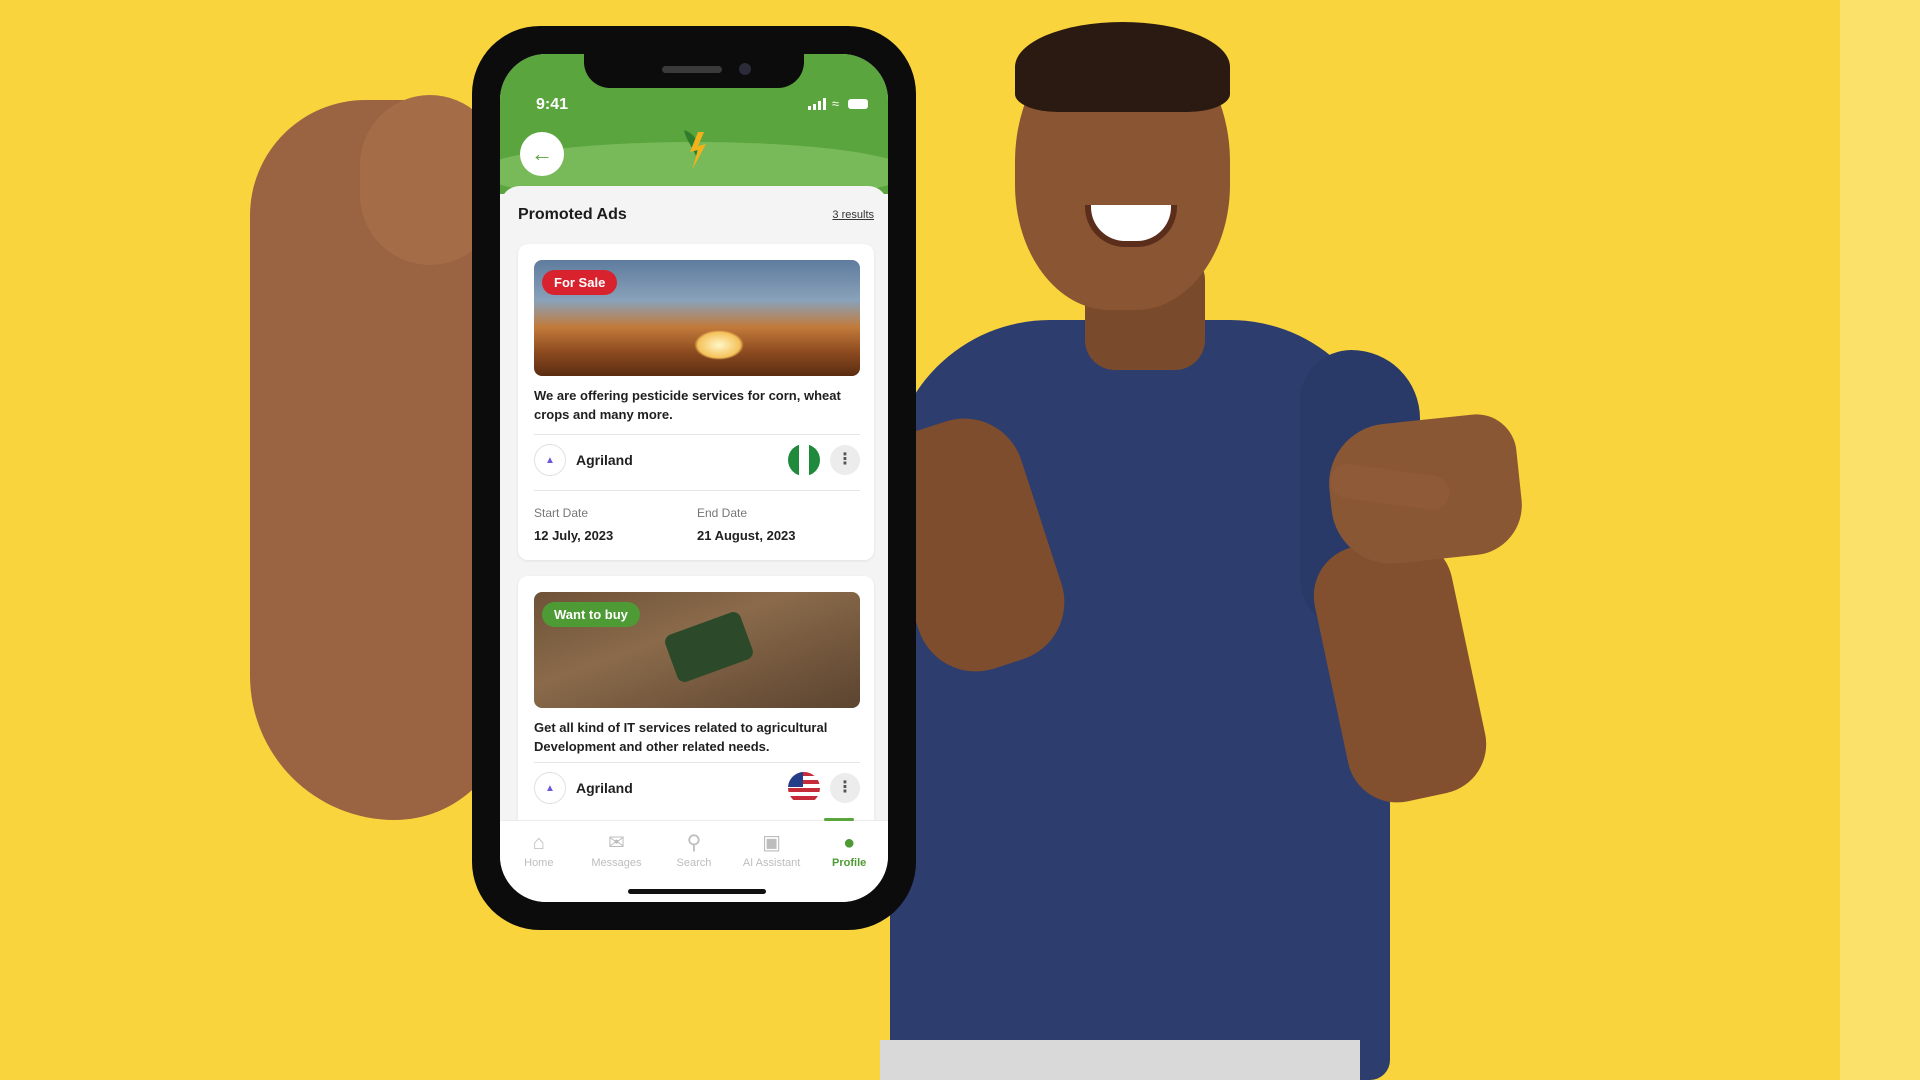  What do you see at coordinates (572, 214) in the screenshot?
I see `list-title: Promoted Ads` at bounding box center [572, 214].